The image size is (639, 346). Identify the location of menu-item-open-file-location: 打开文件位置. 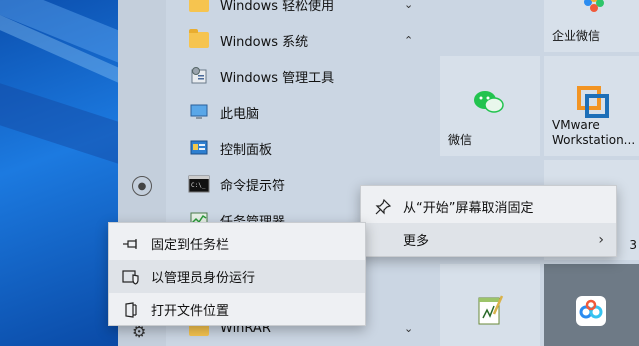
(237, 309).